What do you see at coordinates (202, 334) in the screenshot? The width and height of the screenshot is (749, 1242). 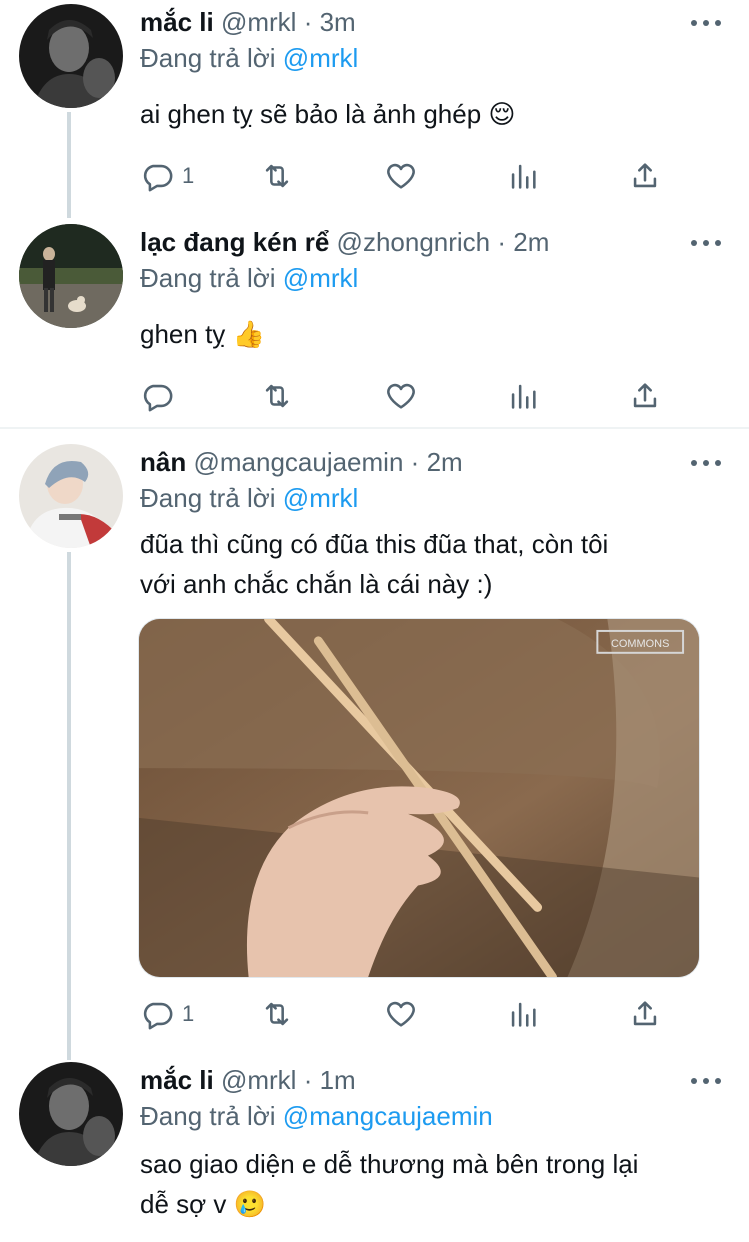 I see `tweet-text: ghen tỵ 👍` at bounding box center [202, 334].